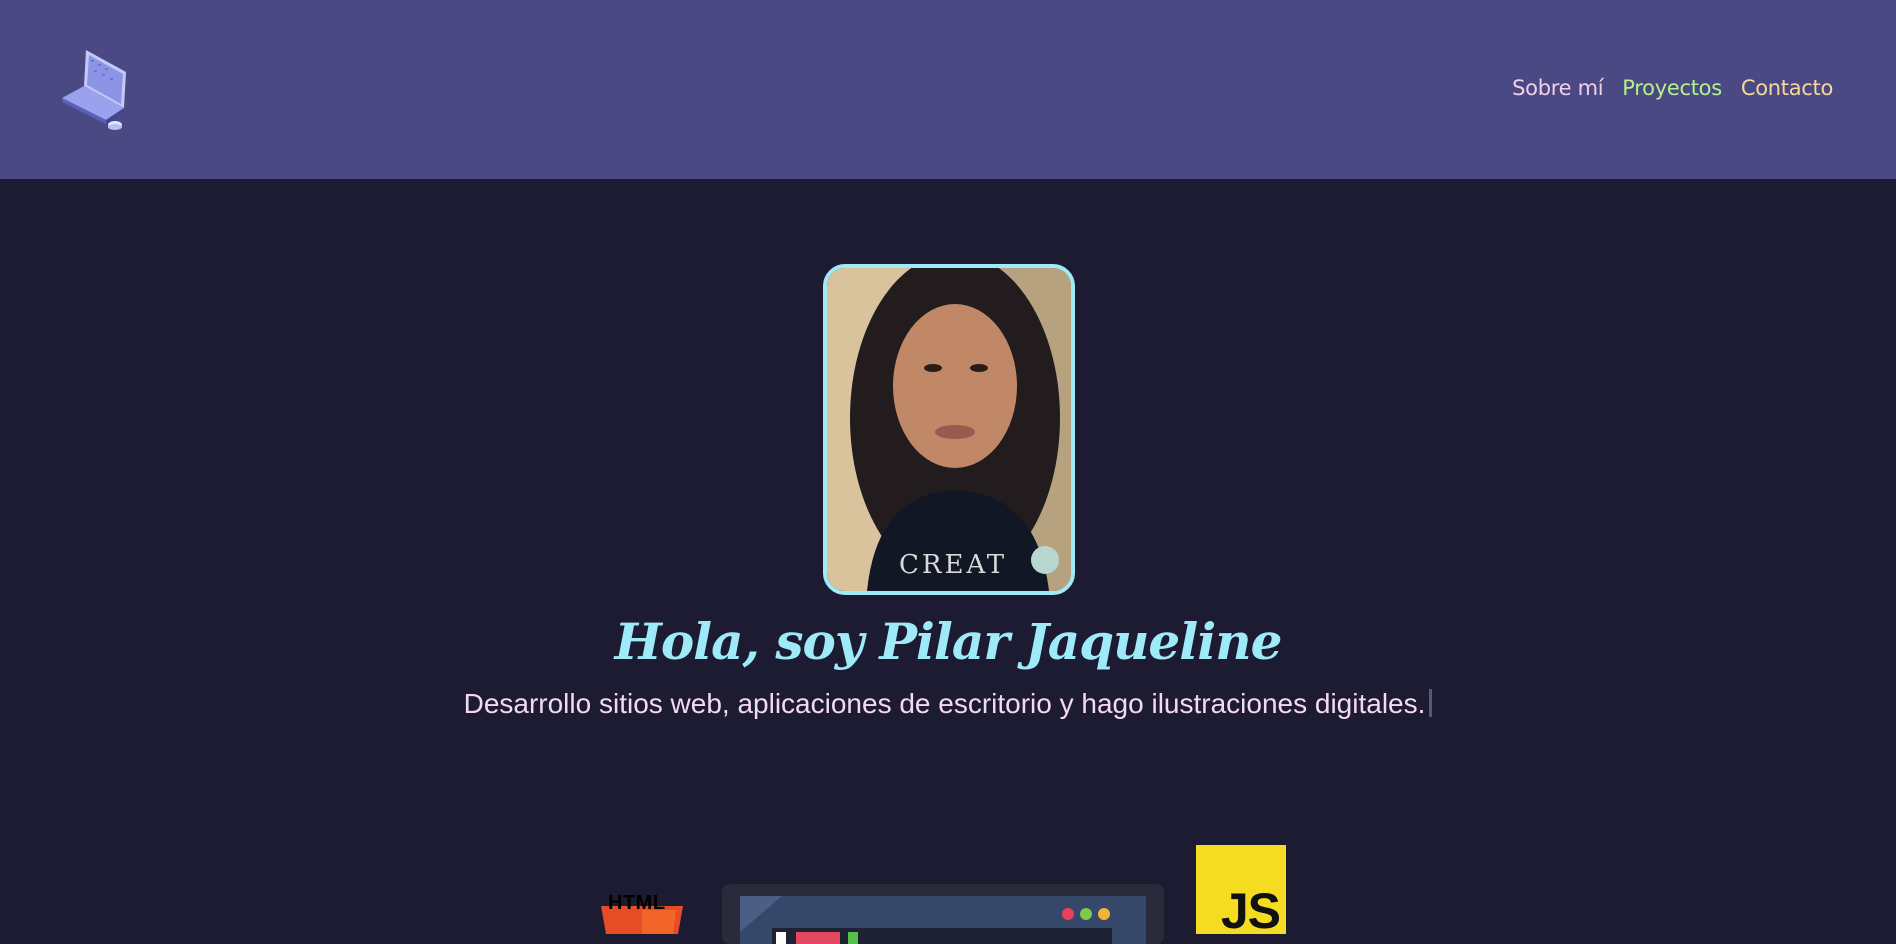  What do you see at coordinates (943, 914) in the screenshot?
I see `code-editor-illustration` at bounding box center [943, 914].